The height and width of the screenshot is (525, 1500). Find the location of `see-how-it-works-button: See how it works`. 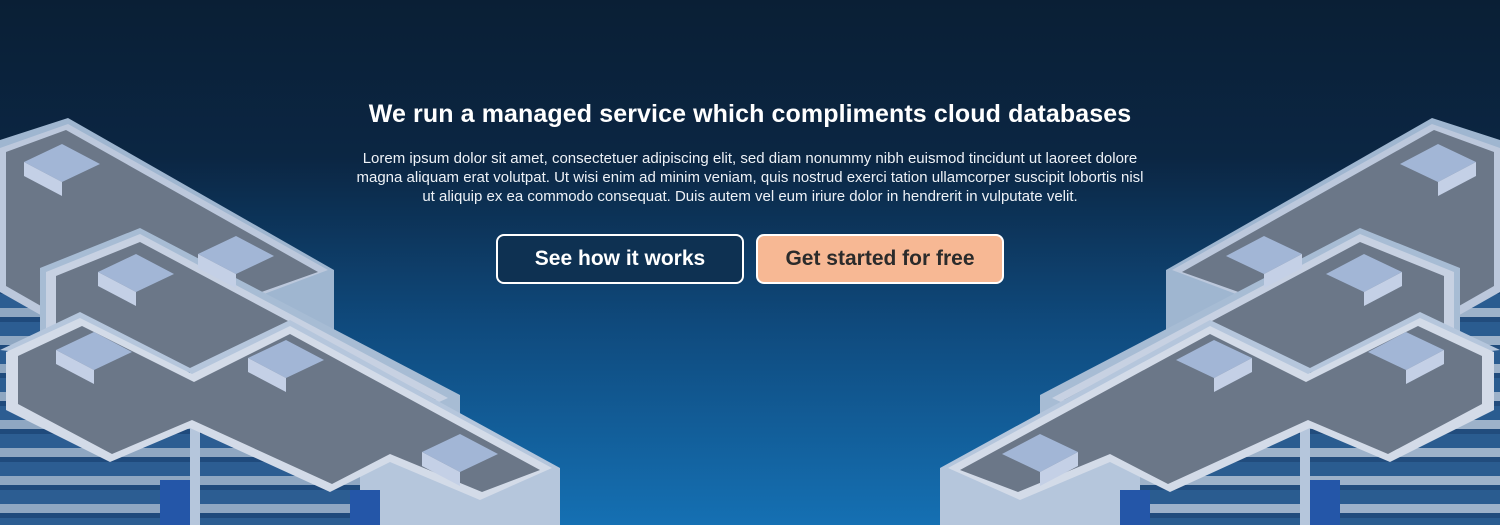

see-how-it-works-button: See how it works is located at coordinates (620, 259).